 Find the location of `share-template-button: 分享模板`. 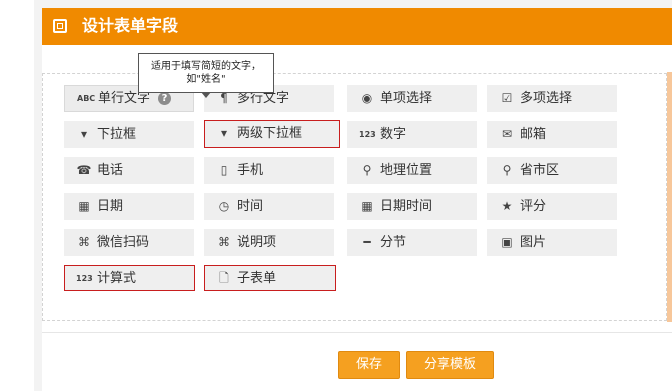

share-template-button: 分享模板 is located at coordinates (450, 365).